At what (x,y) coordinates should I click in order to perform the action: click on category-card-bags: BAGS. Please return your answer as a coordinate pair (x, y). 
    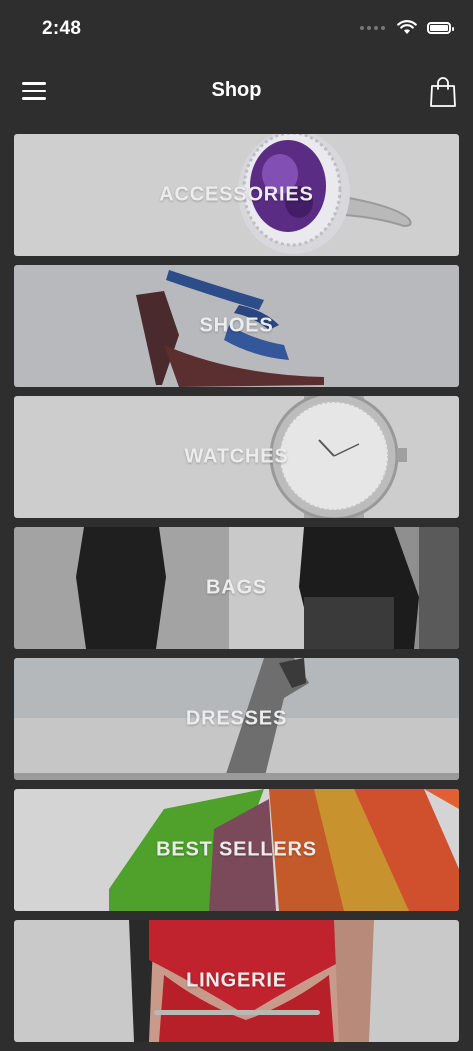
    Looking at the image, I should click on (236, 588).